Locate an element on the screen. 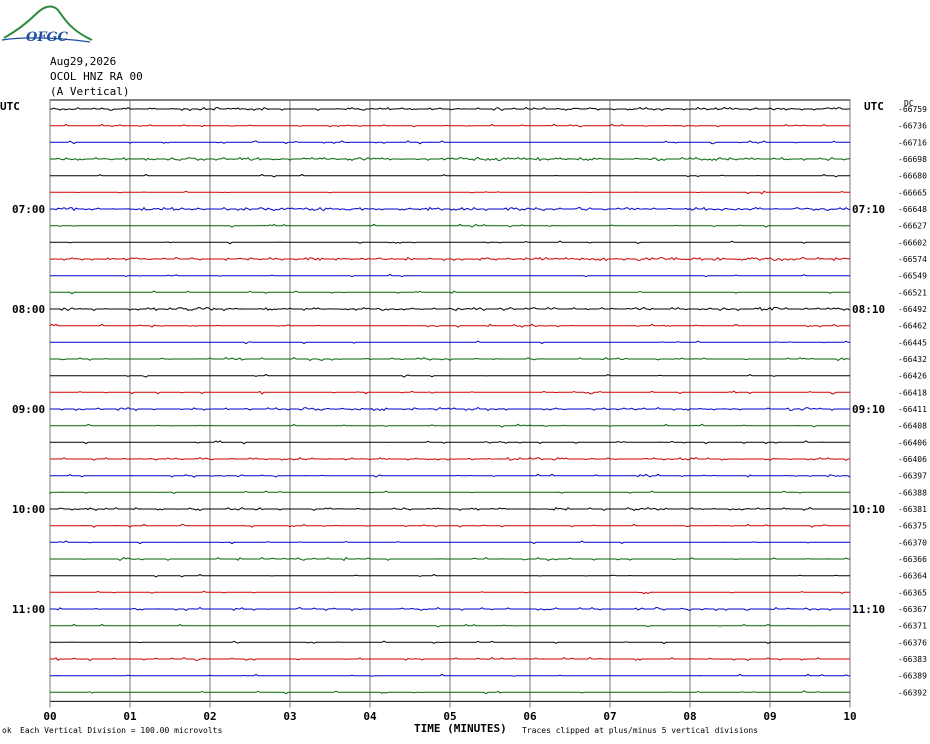 The height and width of the screenshot is (744, 930). dc-offset-label: -66365 is located at coordinates (912, 592).